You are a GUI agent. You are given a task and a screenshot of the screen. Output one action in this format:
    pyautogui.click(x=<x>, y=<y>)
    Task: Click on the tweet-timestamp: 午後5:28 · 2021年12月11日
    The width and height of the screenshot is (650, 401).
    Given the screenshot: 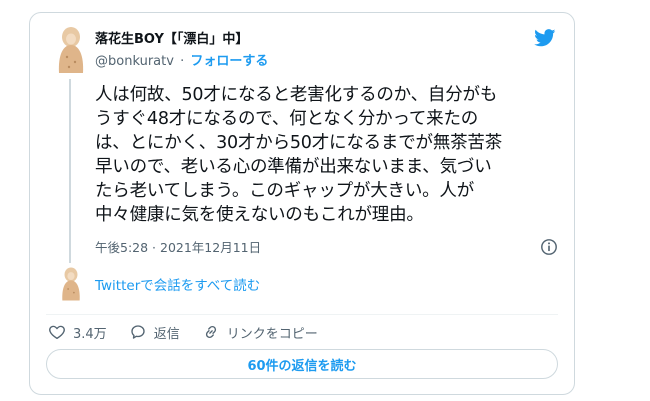 What is the action you would take?
    pyautogui.click(x=178, y=246)
    